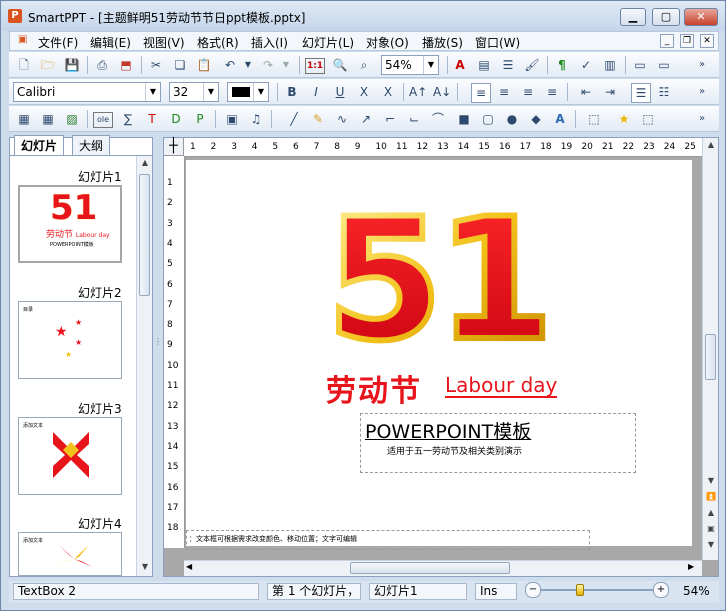  I want to click on paste-icon: 📋, so click(204, 65).